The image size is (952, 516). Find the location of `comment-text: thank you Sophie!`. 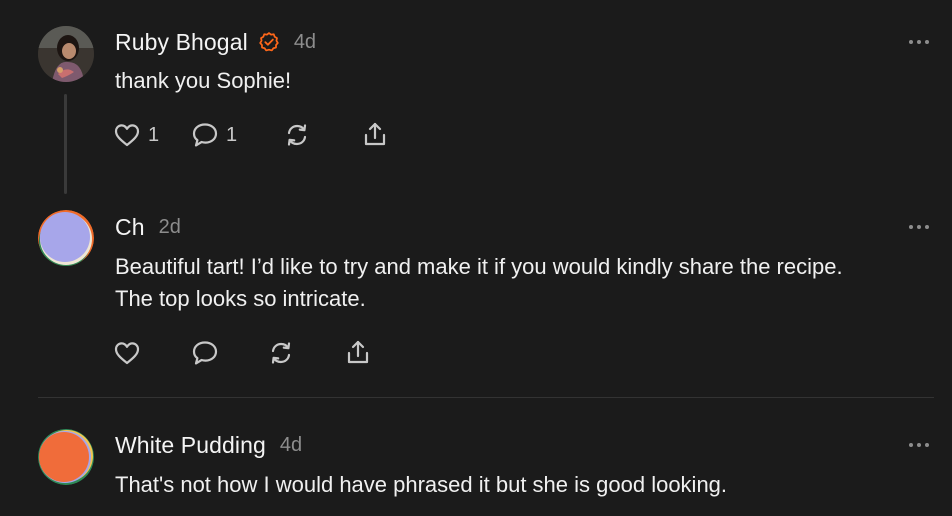

comment-text: thank you Sophie! is located at coordinates (203, 80).